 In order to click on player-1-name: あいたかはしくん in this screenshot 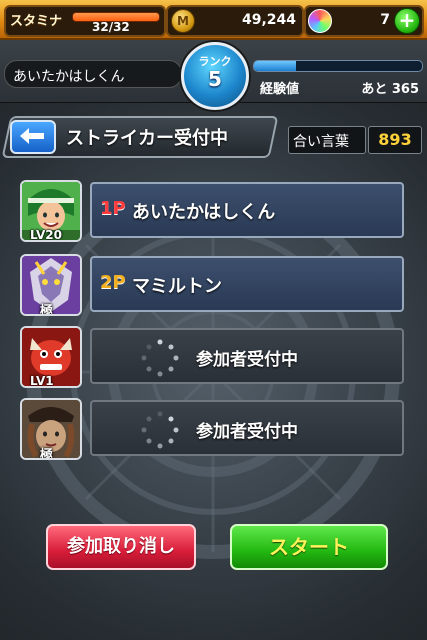, I will do `click(204, 212)`.